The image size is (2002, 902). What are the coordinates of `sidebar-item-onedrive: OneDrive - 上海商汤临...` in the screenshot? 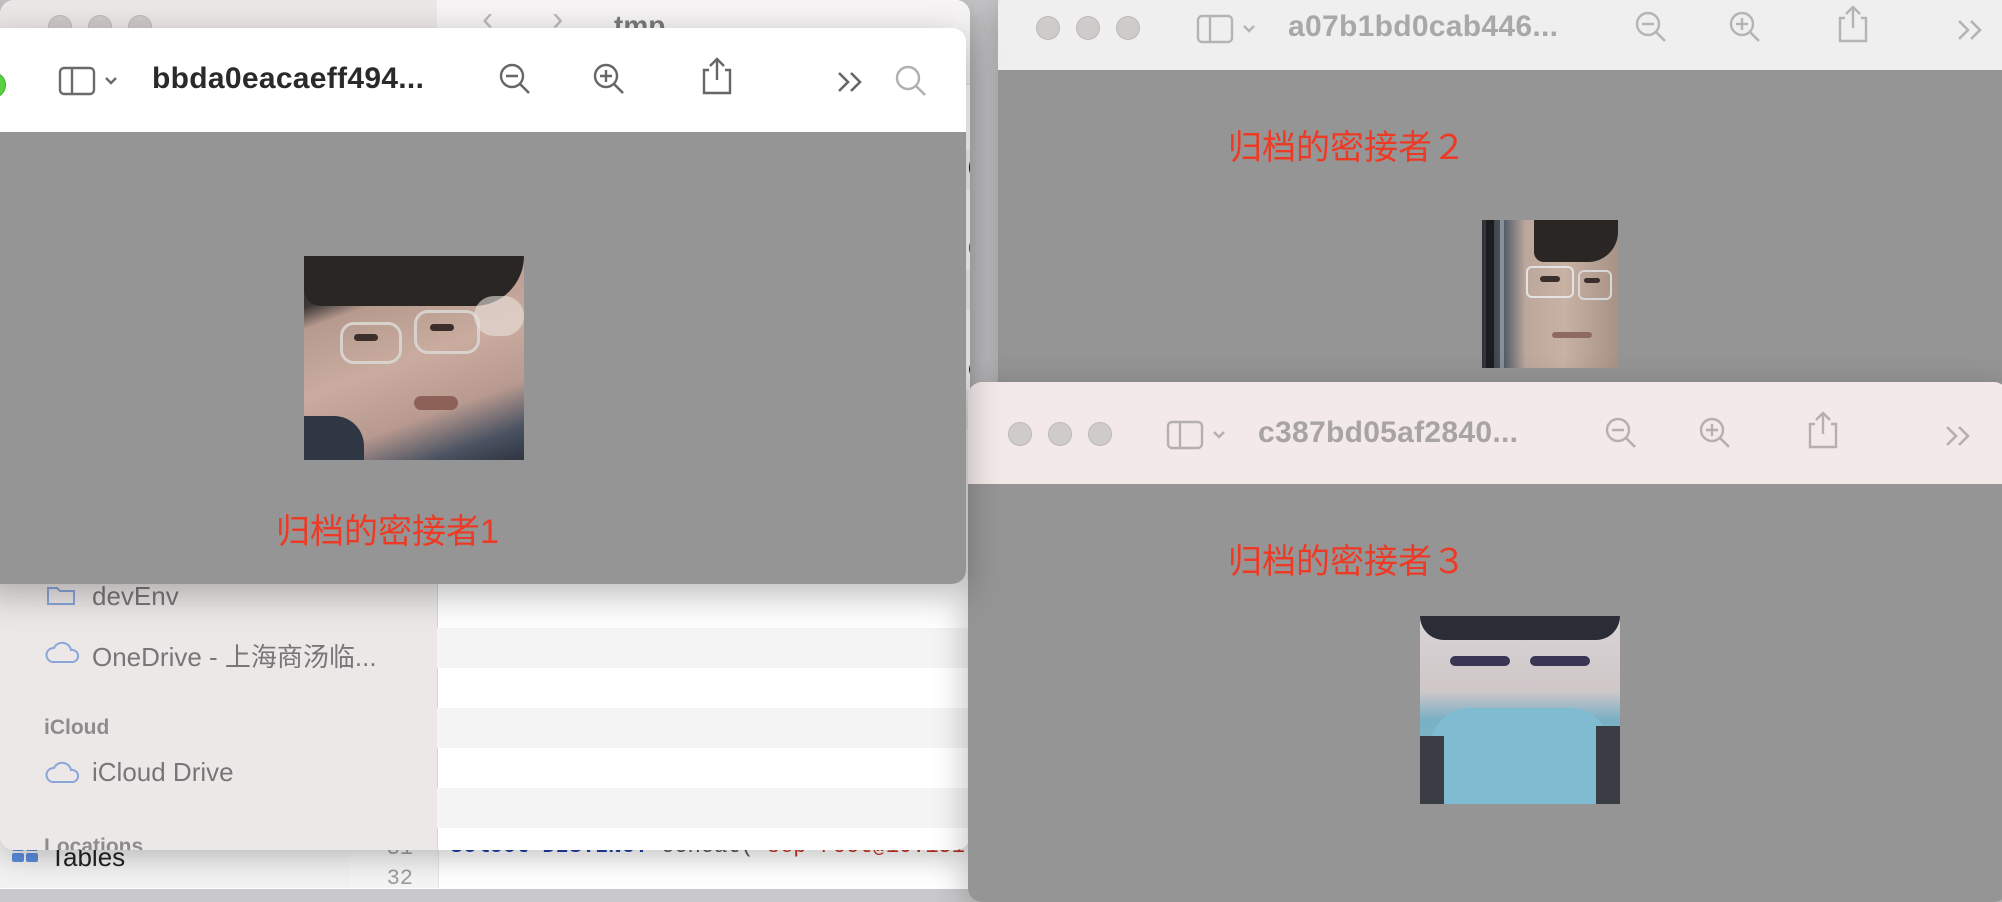 It's located at (234, 655).